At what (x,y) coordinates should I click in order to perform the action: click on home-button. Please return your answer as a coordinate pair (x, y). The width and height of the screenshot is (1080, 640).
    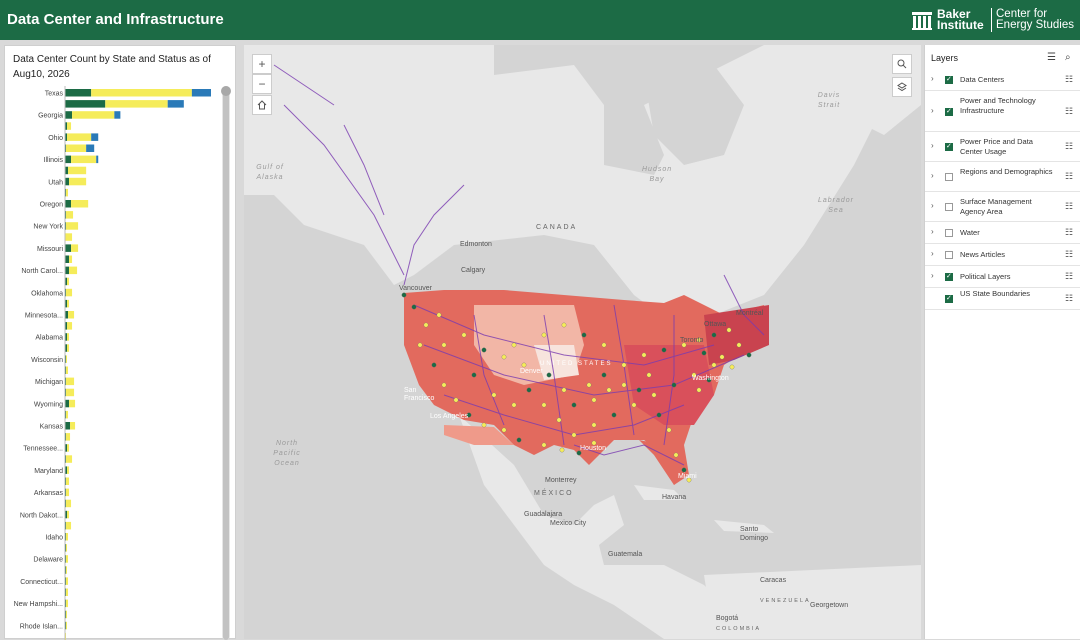
    Looking at the image, I should click on (262, 105).